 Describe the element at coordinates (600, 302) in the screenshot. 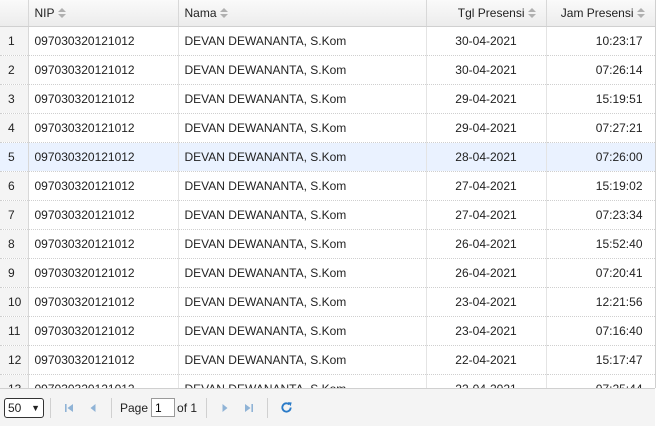

I see `cell-jam-presensi: 12:21:56` at that location.